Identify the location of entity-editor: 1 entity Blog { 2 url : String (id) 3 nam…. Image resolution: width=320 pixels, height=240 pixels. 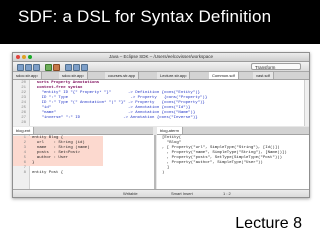
(84, 162).